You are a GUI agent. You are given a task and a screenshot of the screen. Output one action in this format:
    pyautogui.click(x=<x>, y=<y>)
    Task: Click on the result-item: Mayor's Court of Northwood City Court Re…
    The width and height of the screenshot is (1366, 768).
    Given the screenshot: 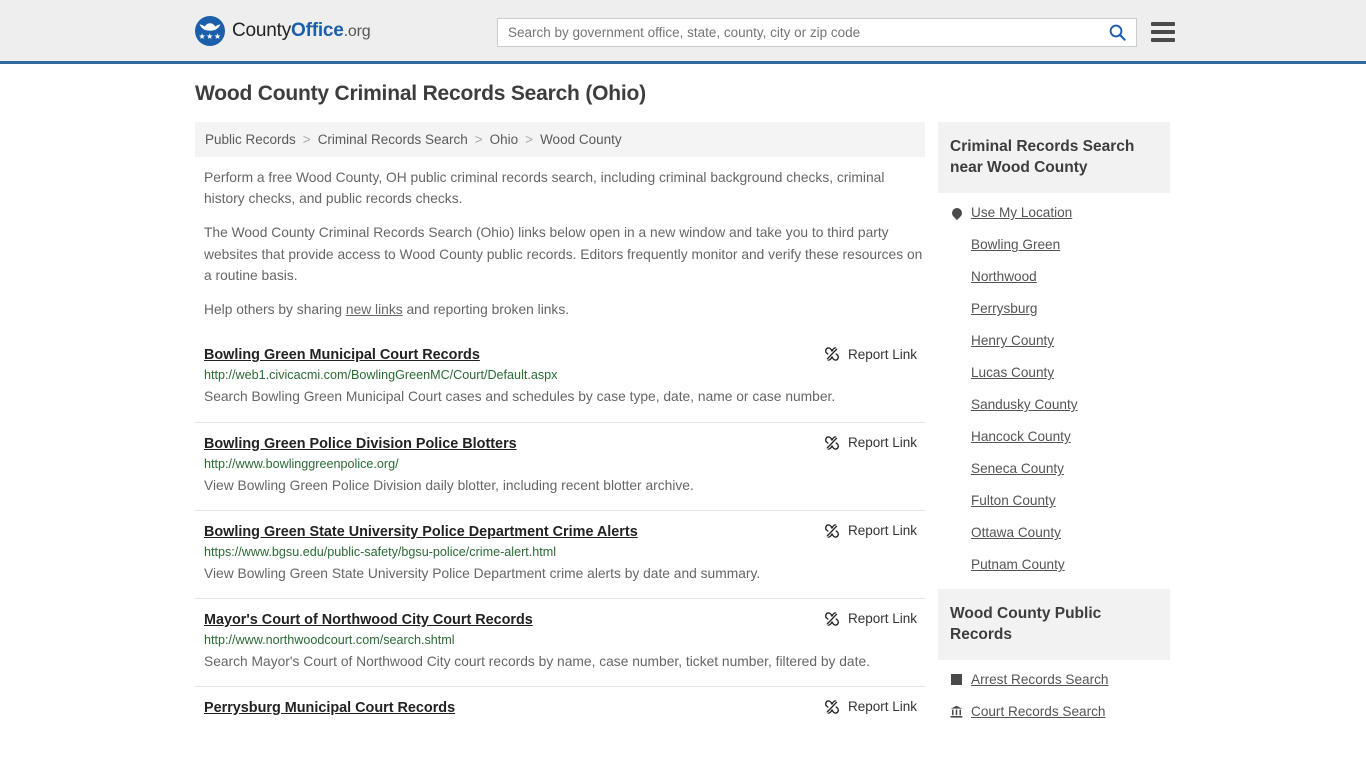 What is the action you would take?
    pyautogui.click(x=560, y=641)
    